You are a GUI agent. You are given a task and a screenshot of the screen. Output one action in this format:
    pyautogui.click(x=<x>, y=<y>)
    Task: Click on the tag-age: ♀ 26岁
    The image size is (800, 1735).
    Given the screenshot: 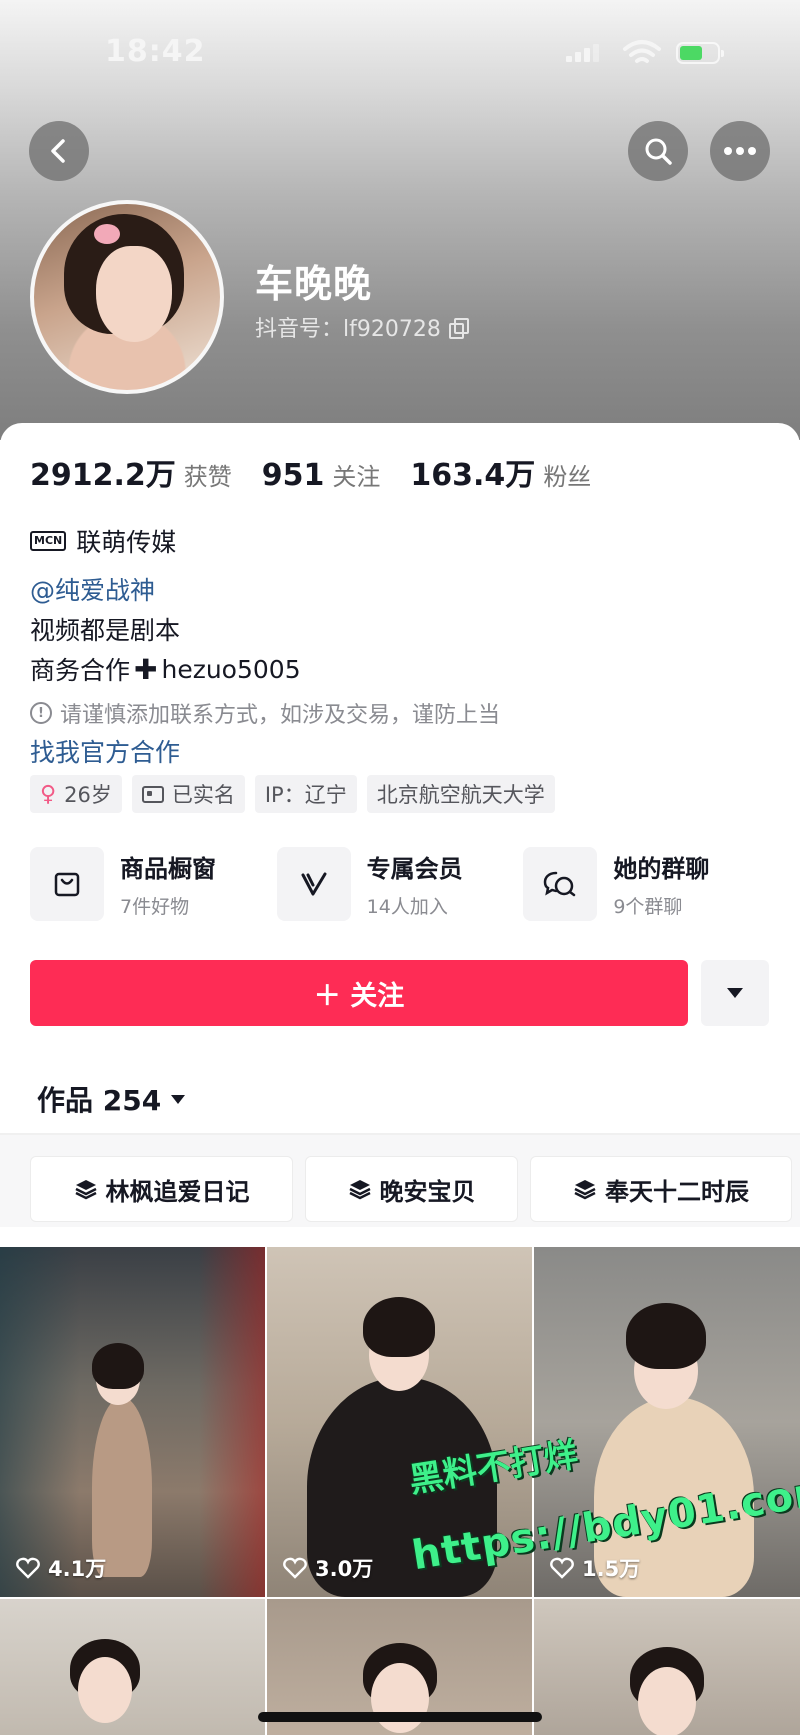 What is the action you would take?
    pyautogui.click(x=76, y=794)
    